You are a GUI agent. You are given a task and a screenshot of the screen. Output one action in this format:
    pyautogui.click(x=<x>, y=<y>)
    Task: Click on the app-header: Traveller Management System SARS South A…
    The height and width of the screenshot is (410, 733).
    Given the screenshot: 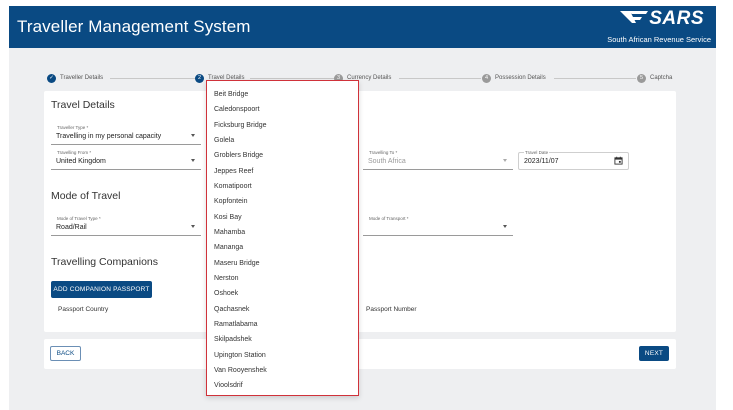 What is the action you would take?
    pyautogui.click(x=362, y=27)
    